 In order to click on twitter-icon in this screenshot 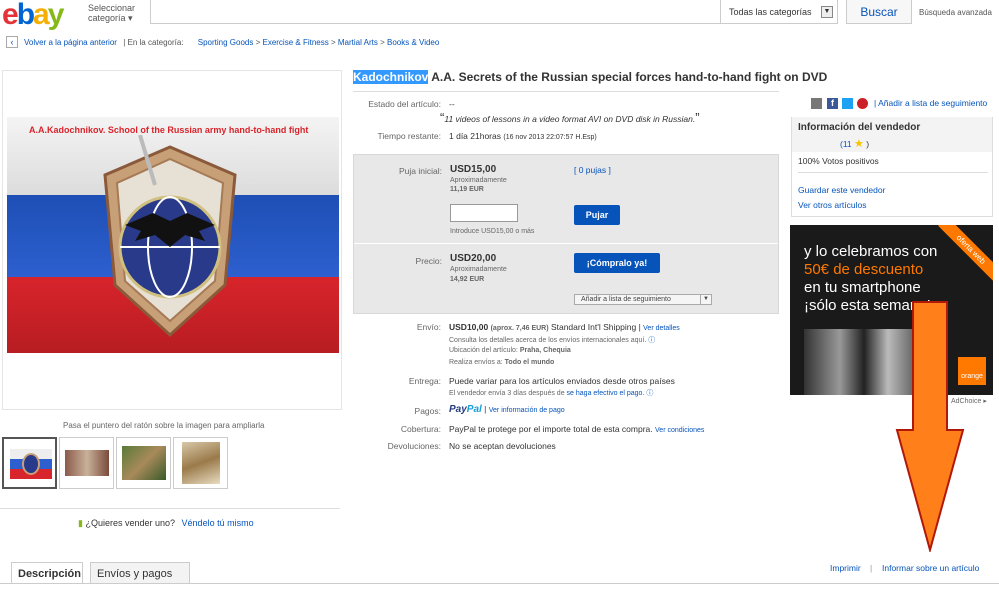, I will do `click(847, 103)`.